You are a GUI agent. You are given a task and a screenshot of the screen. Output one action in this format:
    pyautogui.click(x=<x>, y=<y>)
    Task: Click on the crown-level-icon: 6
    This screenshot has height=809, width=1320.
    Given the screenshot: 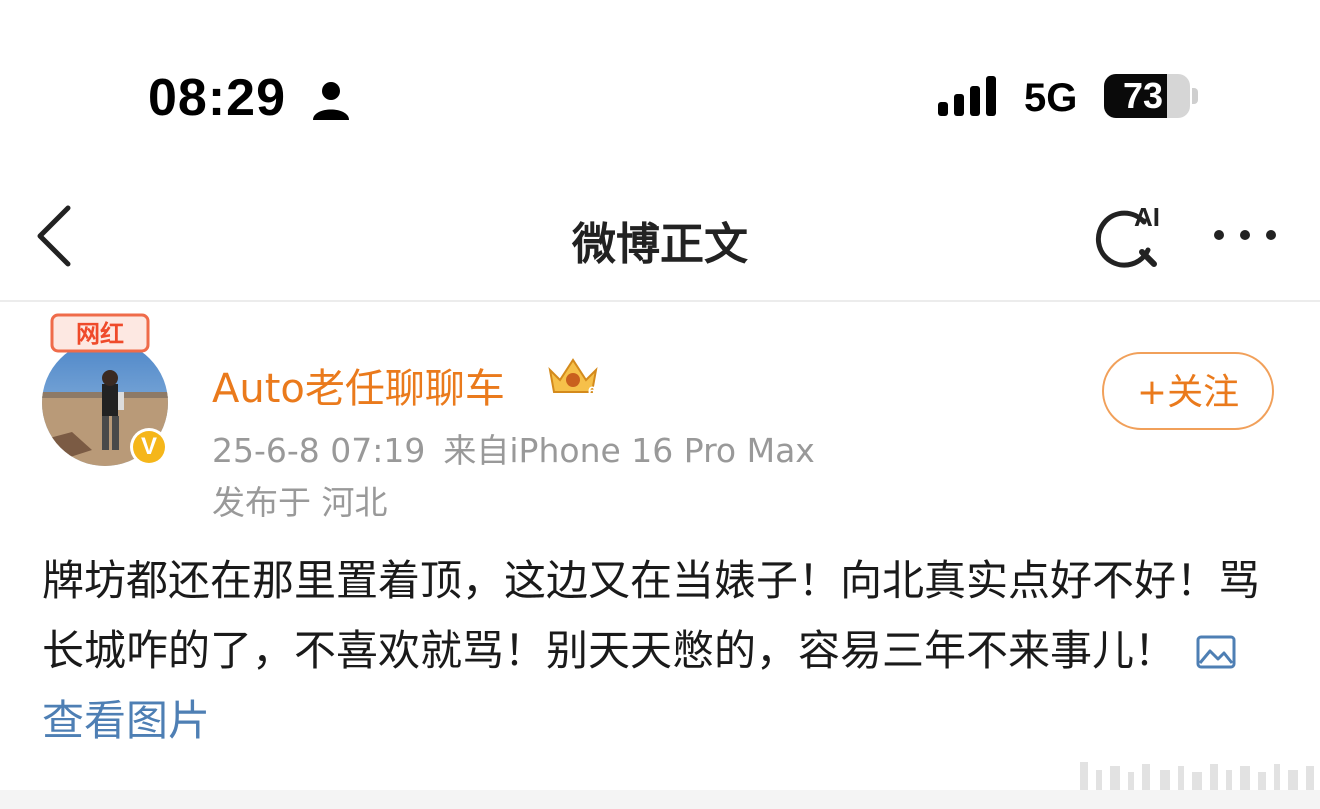 What is the action you would take?
    pyautogui.click(x=573, y=378)
    